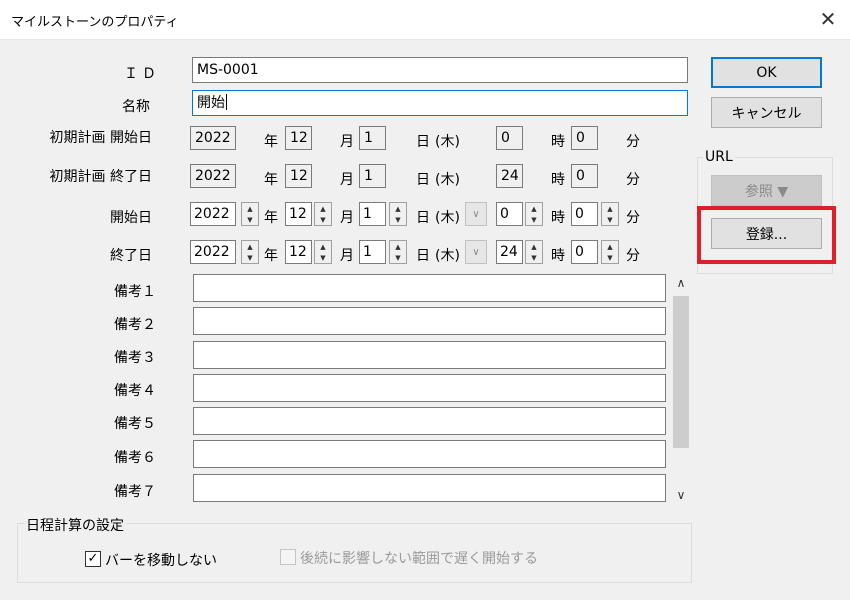 Image resolution: width=850 pixels, height=600 pixels. Describe the element at coordinates (288, 557) in the screenshot. I see `delay-start-checkbox` at that location.